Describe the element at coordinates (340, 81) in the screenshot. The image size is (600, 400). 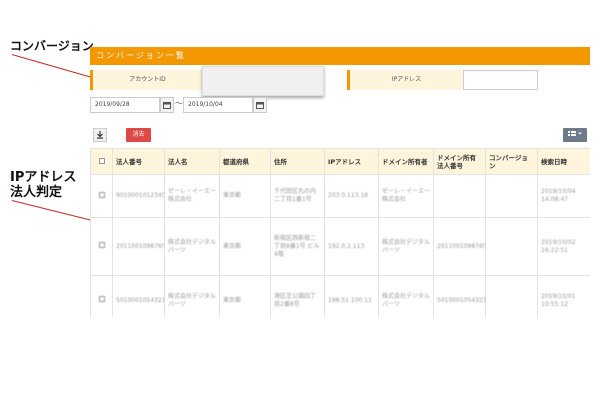
I see `filter-row: アカウントID IPアドレス` at that location.